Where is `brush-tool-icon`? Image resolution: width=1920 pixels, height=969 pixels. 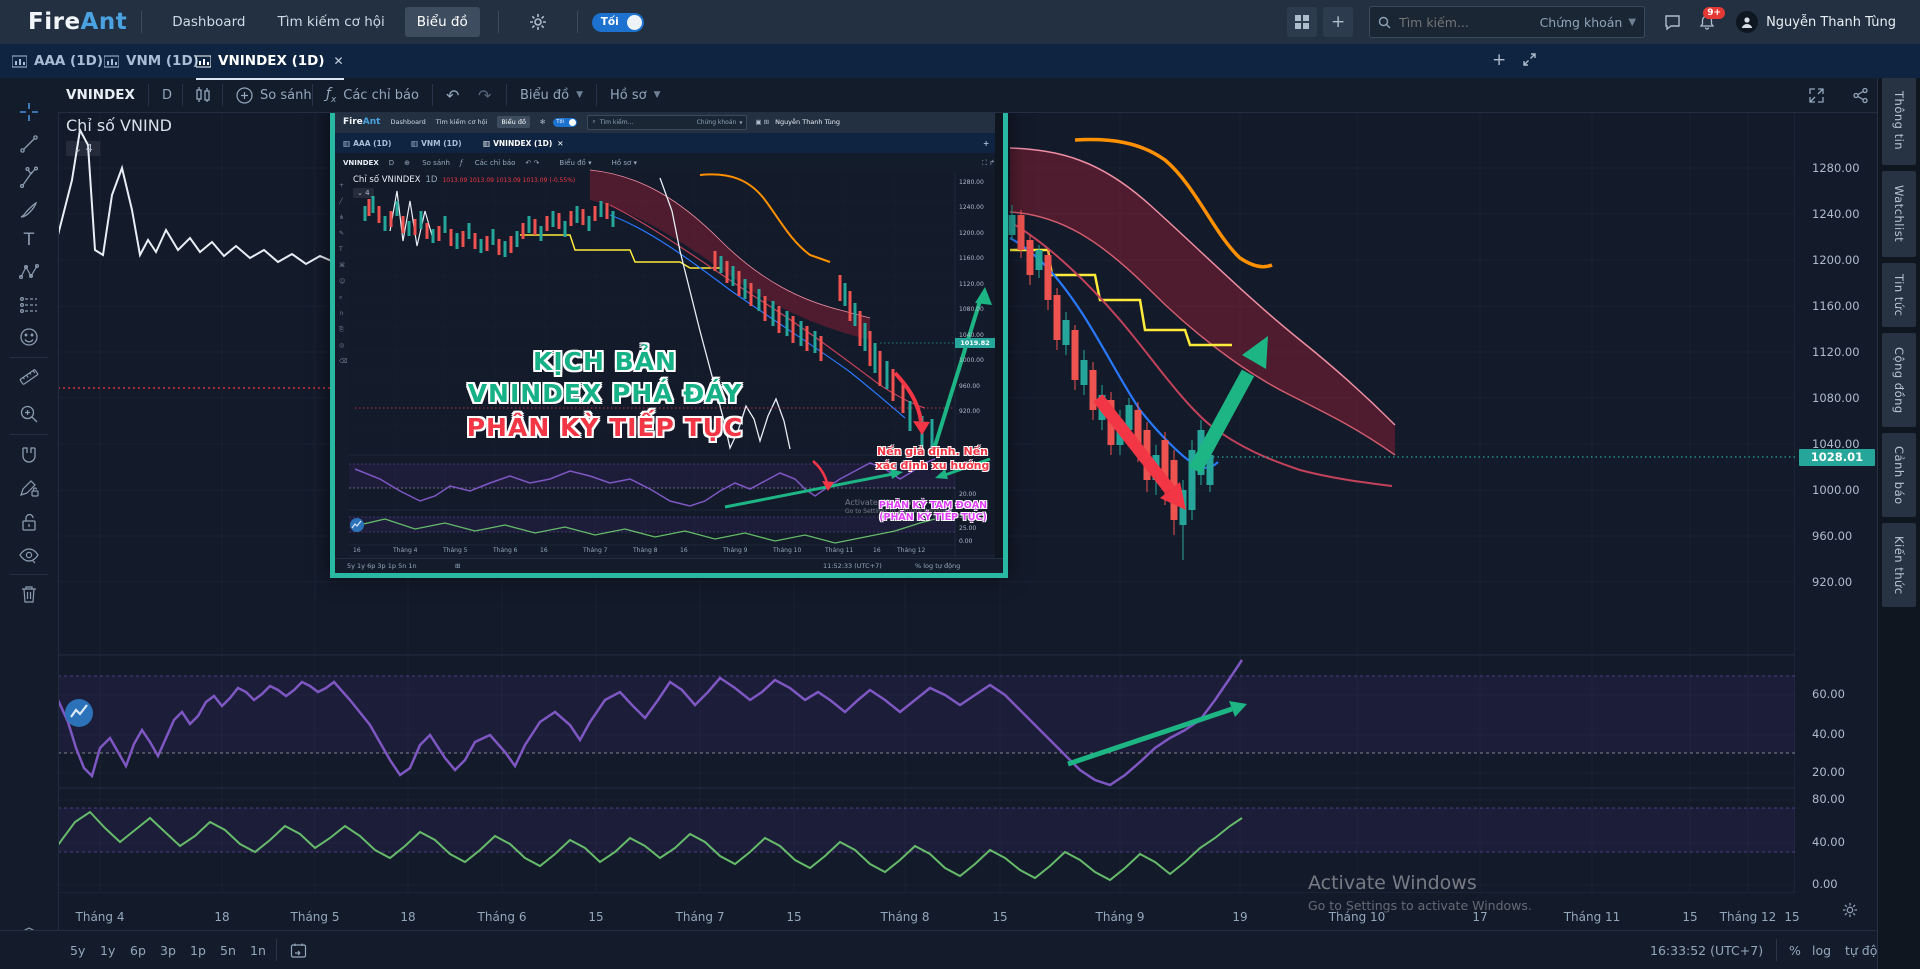 brush-tool-icon is located at coordinates (29, 210).